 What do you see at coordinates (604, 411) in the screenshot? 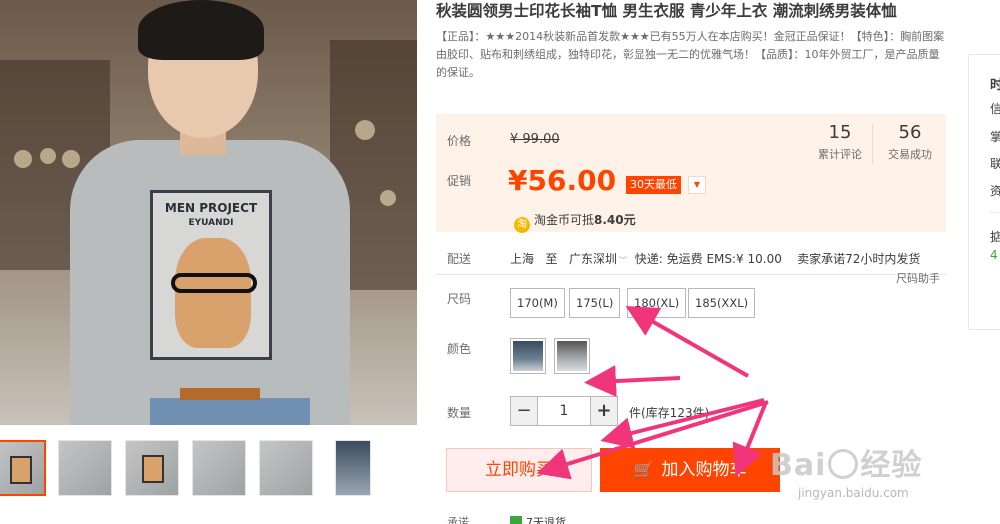
I see `increase-button: +` at bounding box center [604, 411].